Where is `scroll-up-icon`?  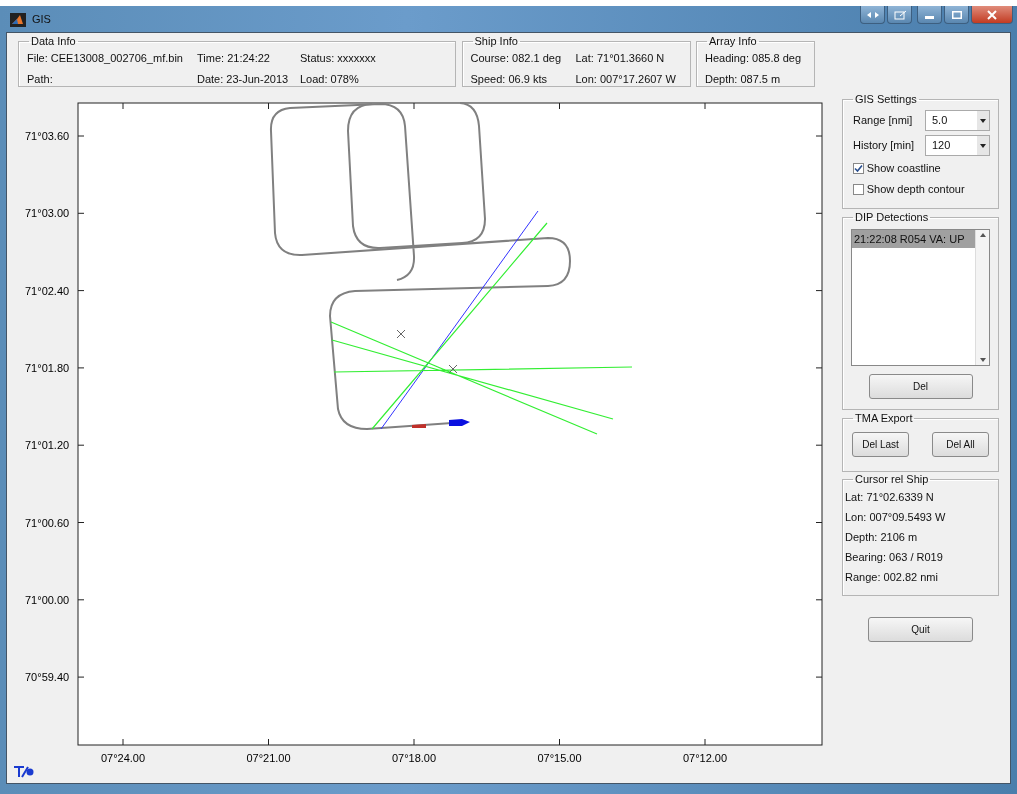
scroll-up-icon is located at coordinates (982, 234).